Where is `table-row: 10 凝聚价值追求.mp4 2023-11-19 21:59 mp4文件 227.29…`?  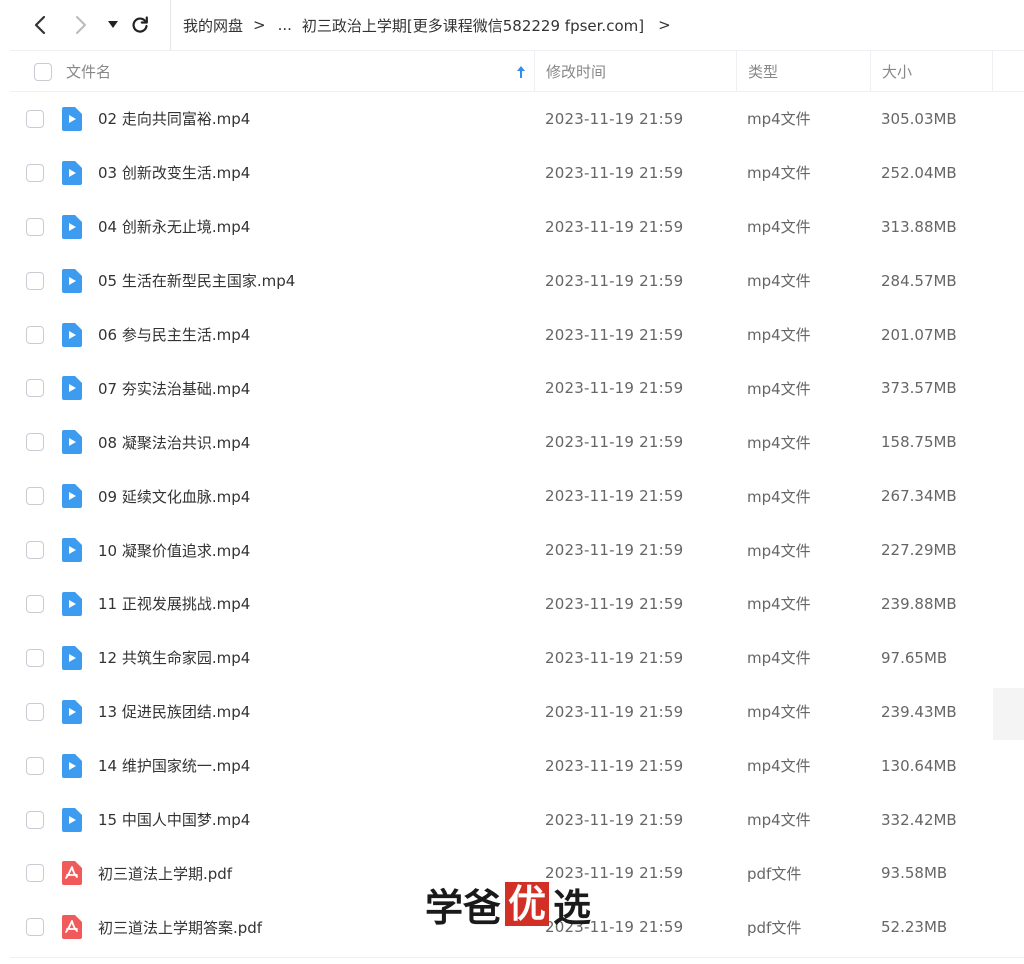 table-row: 10 凝聚价值追求.mp4 2023-11-19 21:59 mp4文件 227.29… is located at coordinates (517, 550).